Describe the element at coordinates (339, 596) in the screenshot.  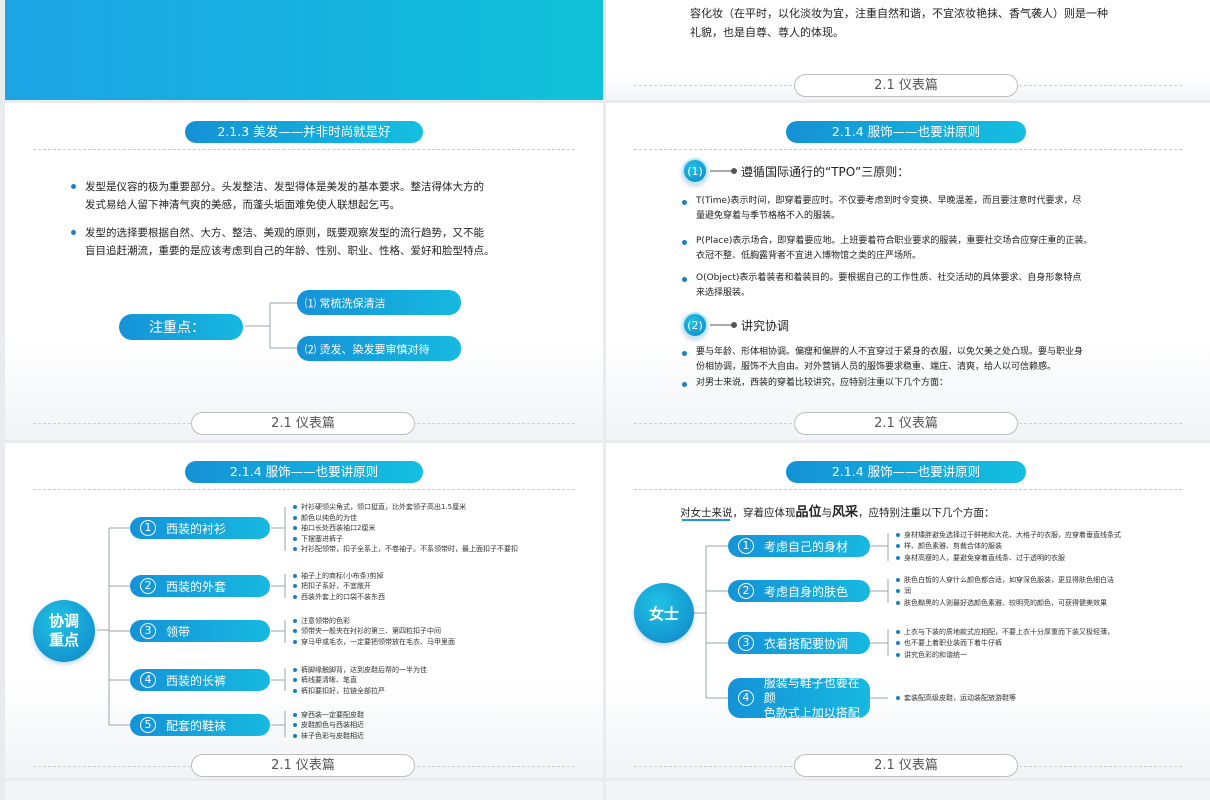
I see `note-item: 西装外套上的口袋不装东西` at that location.